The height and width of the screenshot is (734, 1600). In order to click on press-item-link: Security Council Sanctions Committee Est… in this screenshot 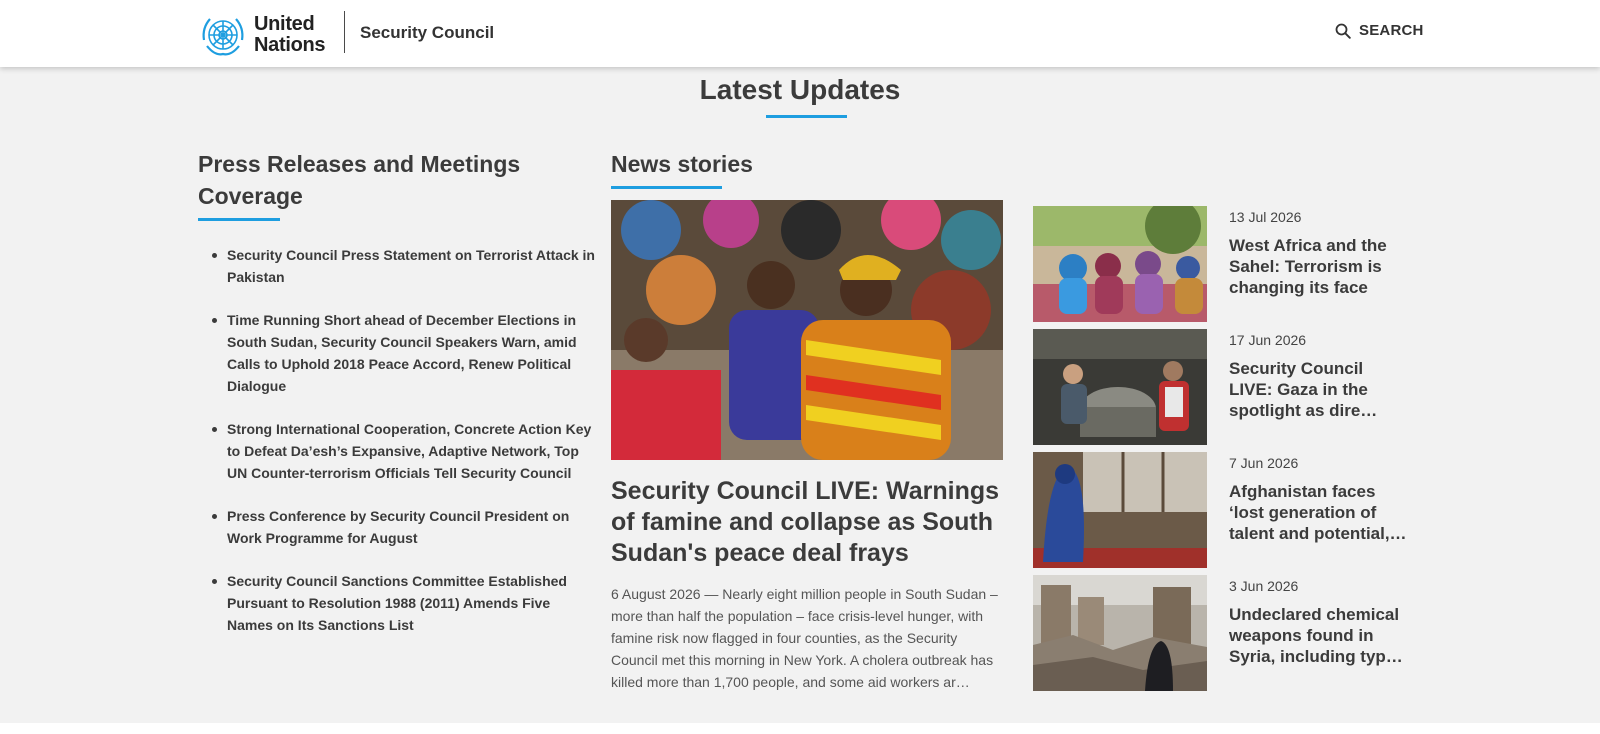, I will do `click(405, 603)`.